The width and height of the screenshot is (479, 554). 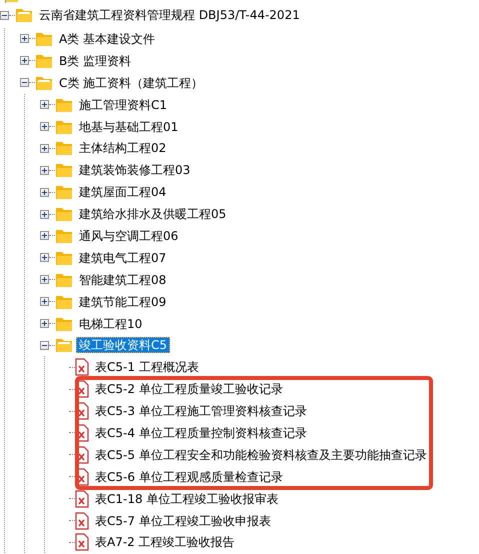 What do you see at coordinates (183, 520) in the screenshot?
I see `tree-item: 表C5-7 单位工程竣工验收申报表` at bounding box center [183, 520].